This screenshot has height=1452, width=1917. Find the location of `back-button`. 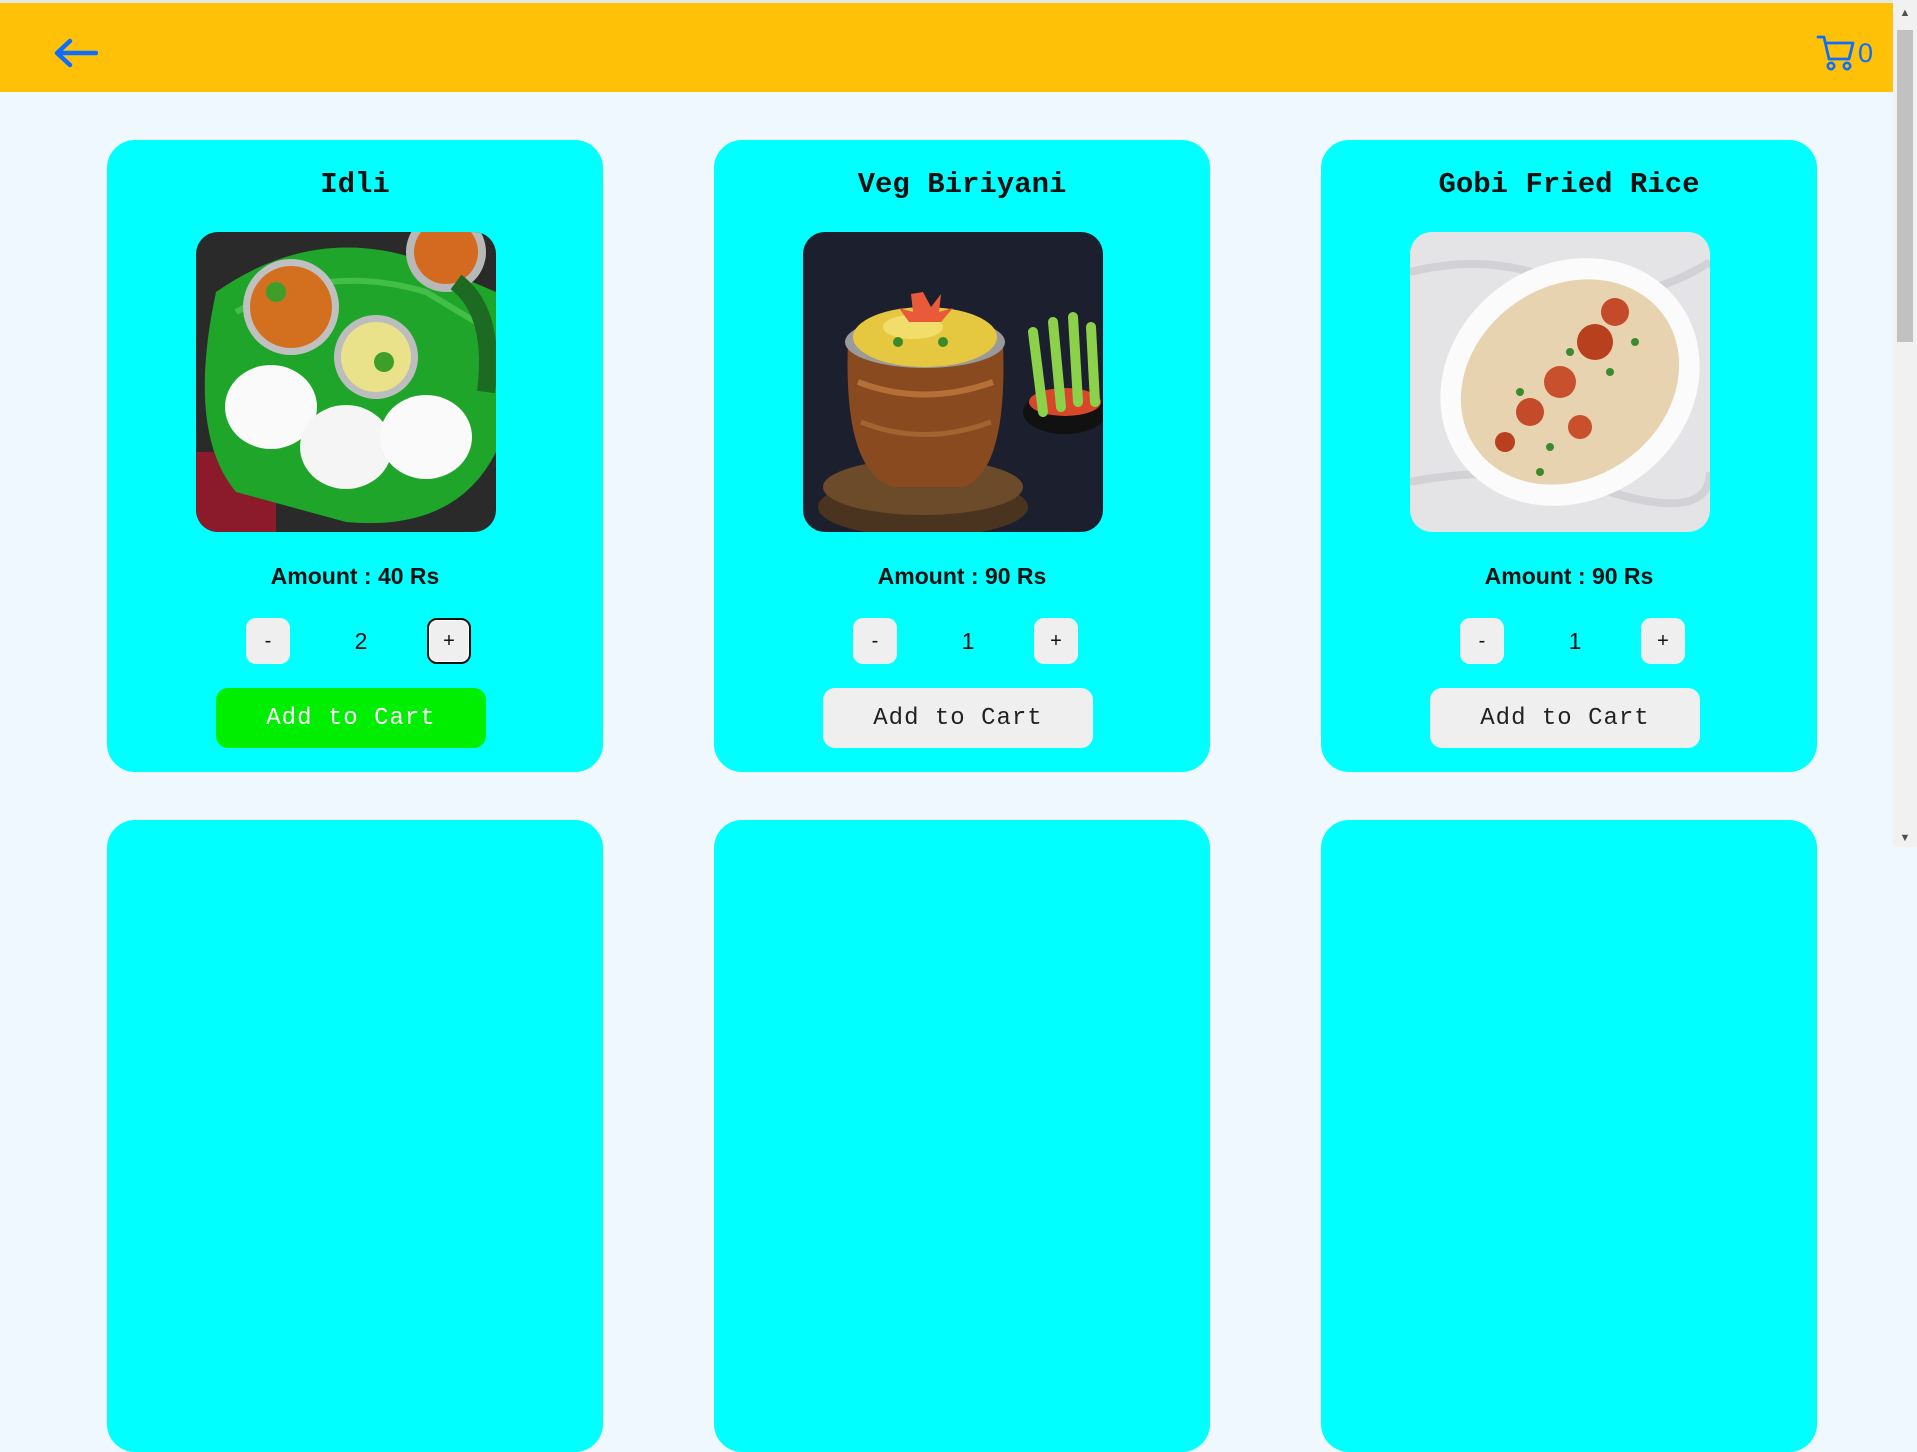

back-button is located at coordinates (75, 53).